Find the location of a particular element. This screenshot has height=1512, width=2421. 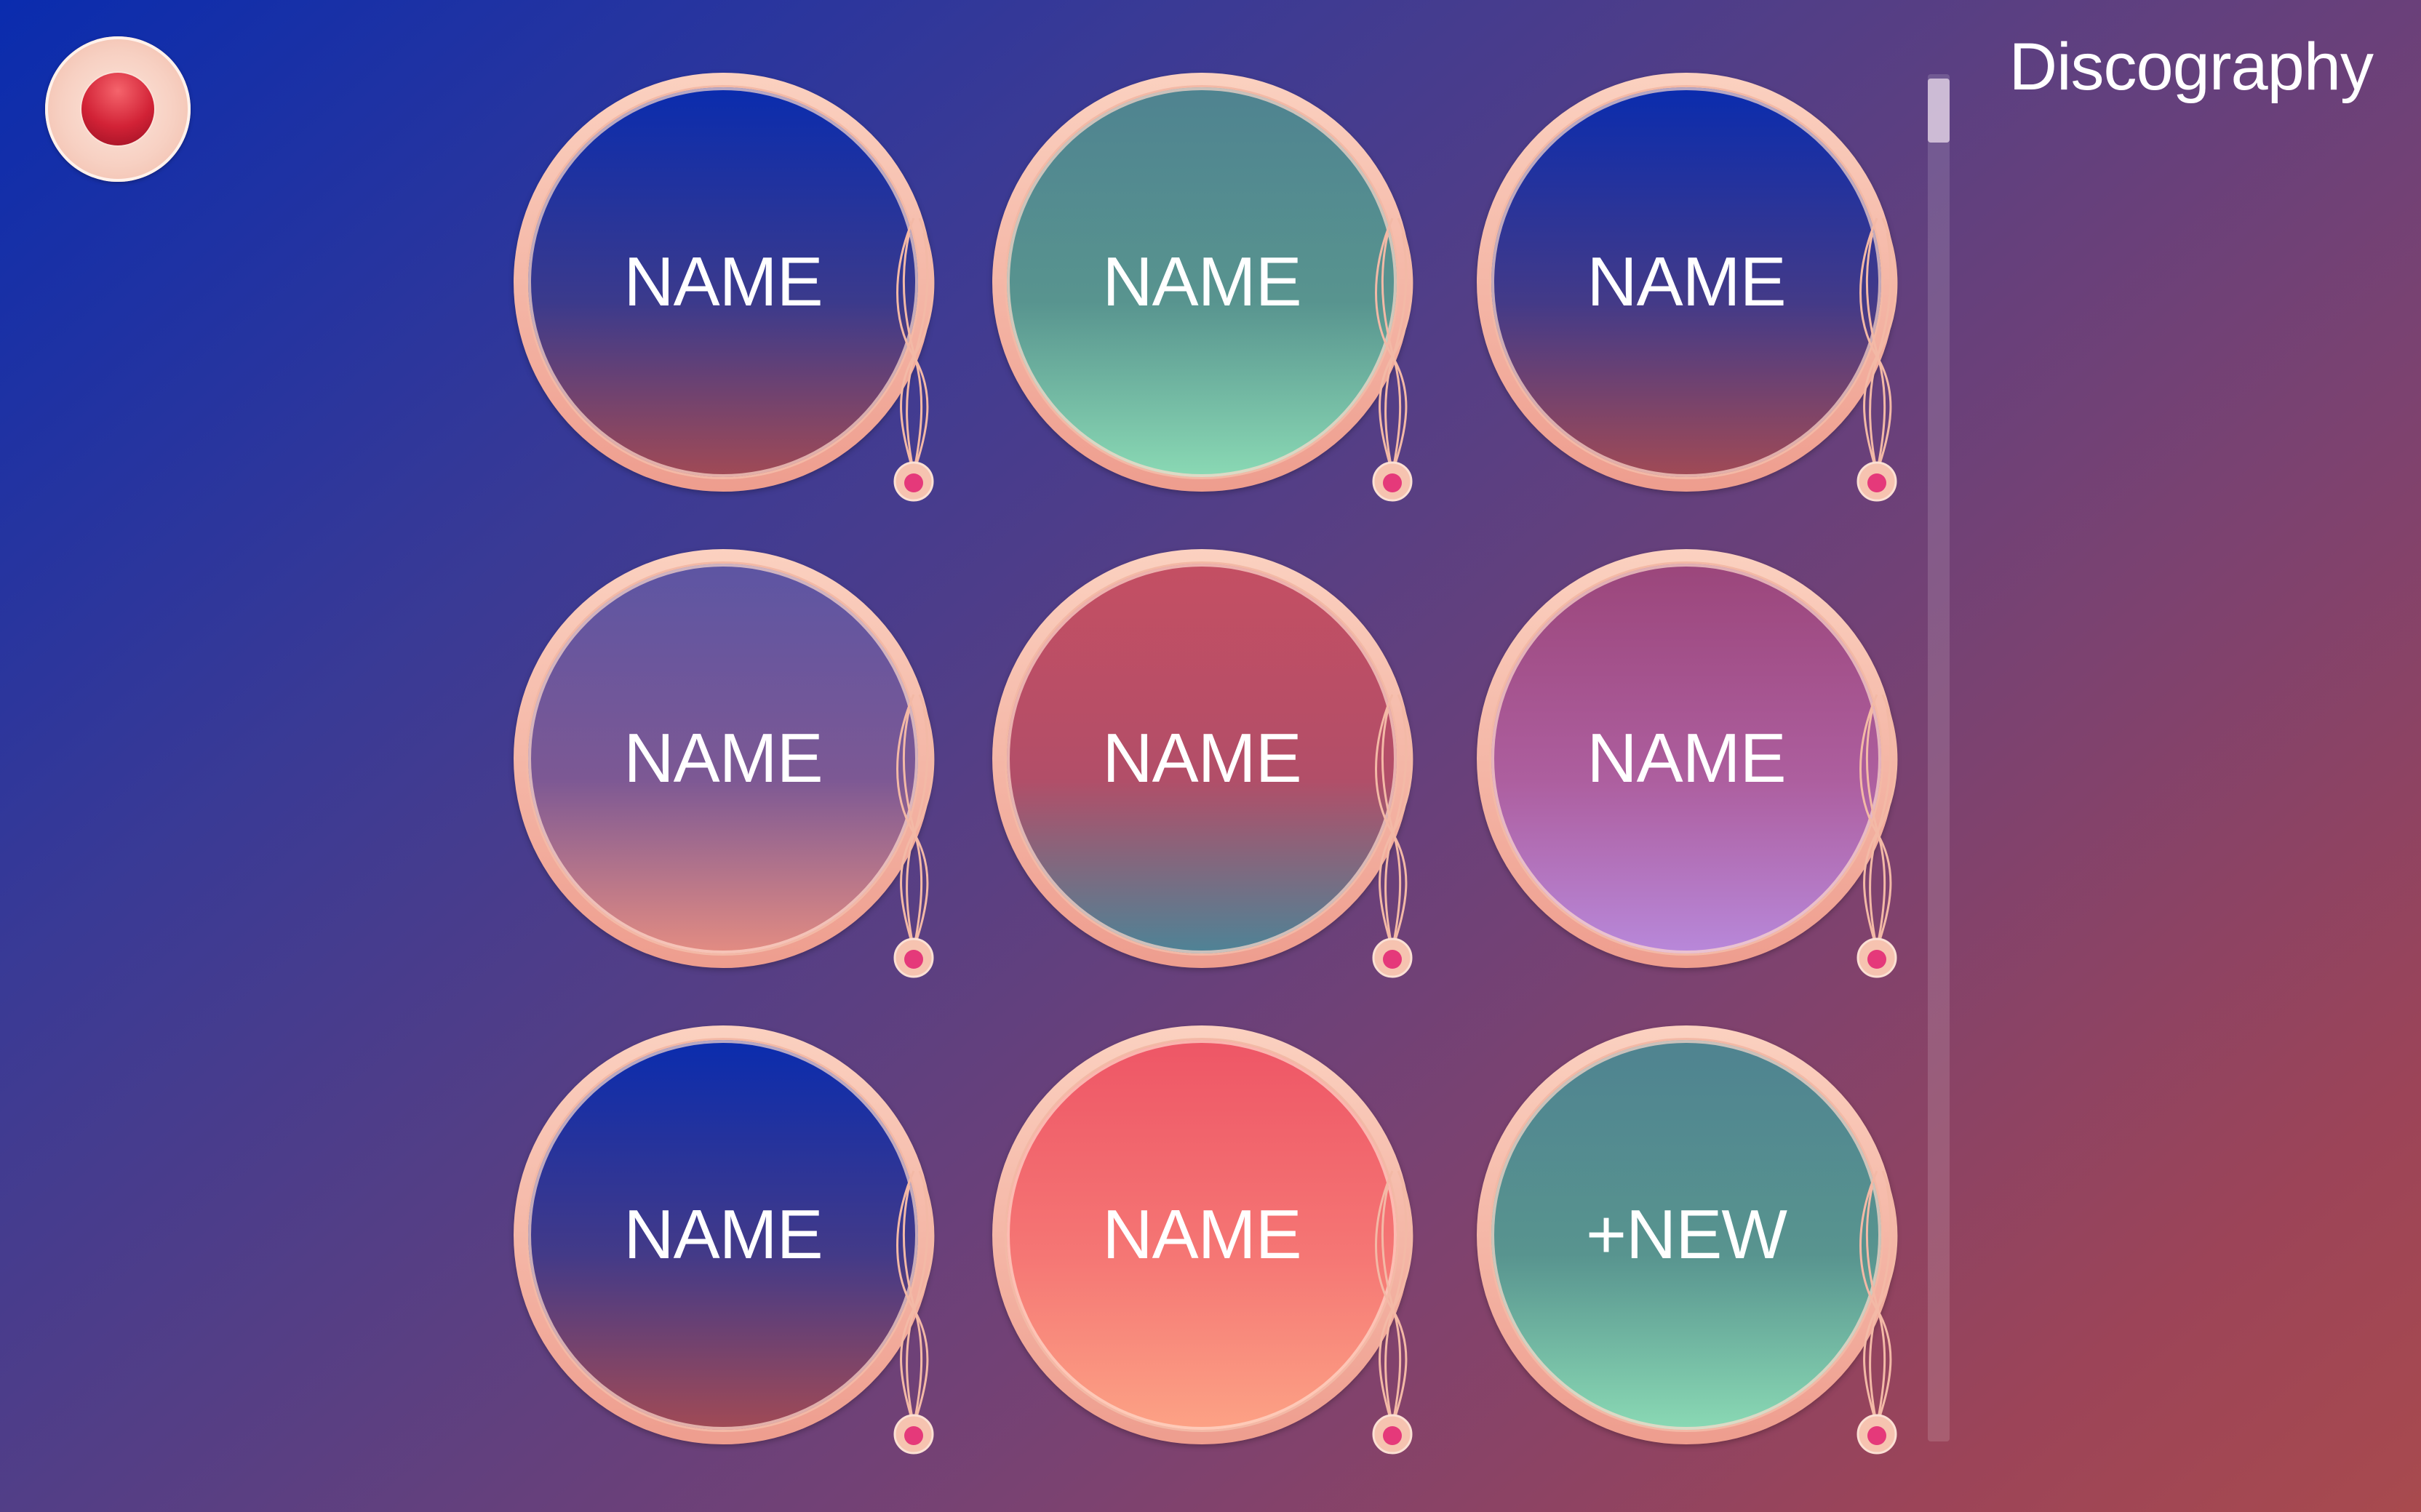

album-cover: +NEW is located at coordinates (1686, 1235).